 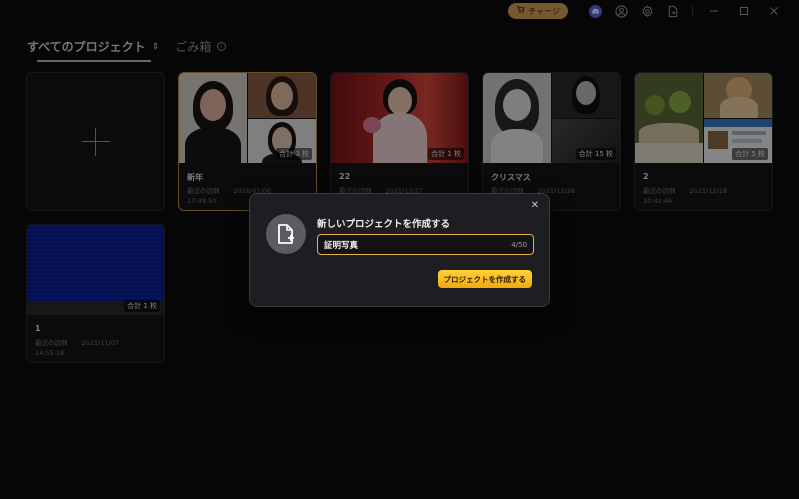 What do you see at coordinates (286, 234) in the screenshot?
I see `new-file-icon` at bounding box center [286, 234].